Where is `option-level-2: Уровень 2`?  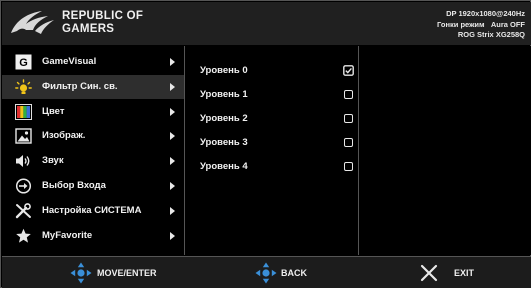
option-level-2: Уровень 2 is located at coordinates (272, 119).